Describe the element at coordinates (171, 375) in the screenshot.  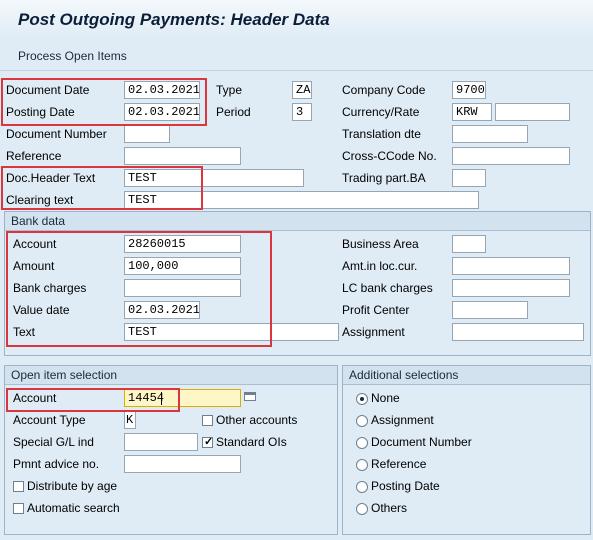
I see `open-item-selection-title: Open item selection` at that location.